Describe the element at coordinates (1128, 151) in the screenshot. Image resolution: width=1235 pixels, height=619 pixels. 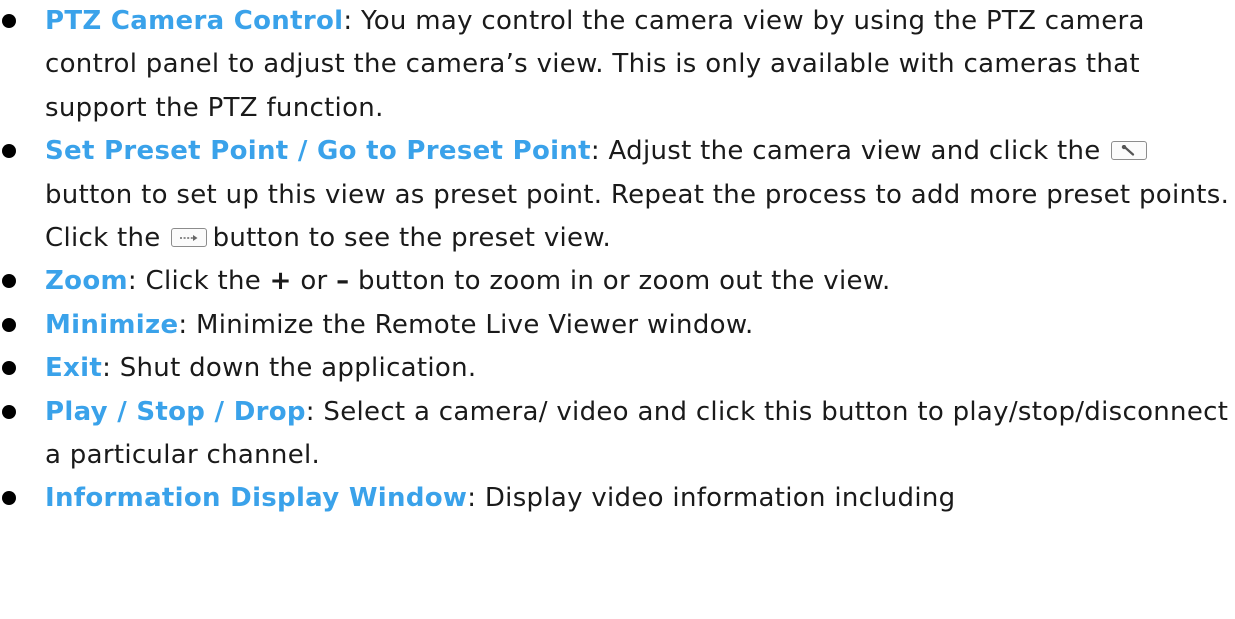
I see `wrench-icon` at that location.